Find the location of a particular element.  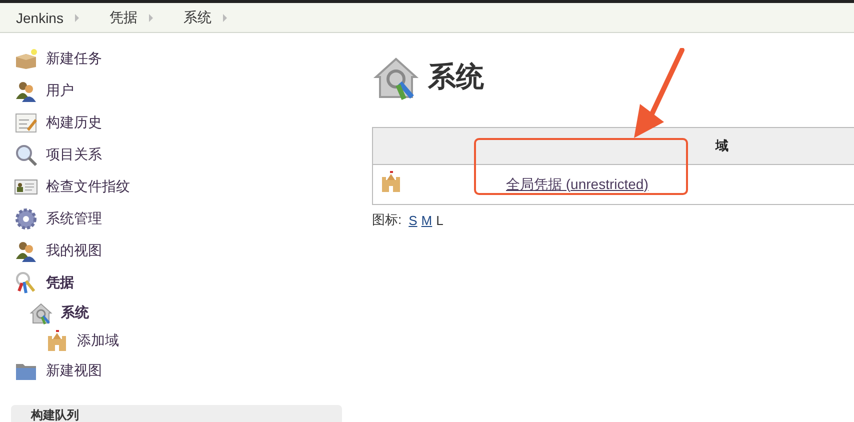

breadcrumb-link: 凭据 is located at coordinates (129, 17).